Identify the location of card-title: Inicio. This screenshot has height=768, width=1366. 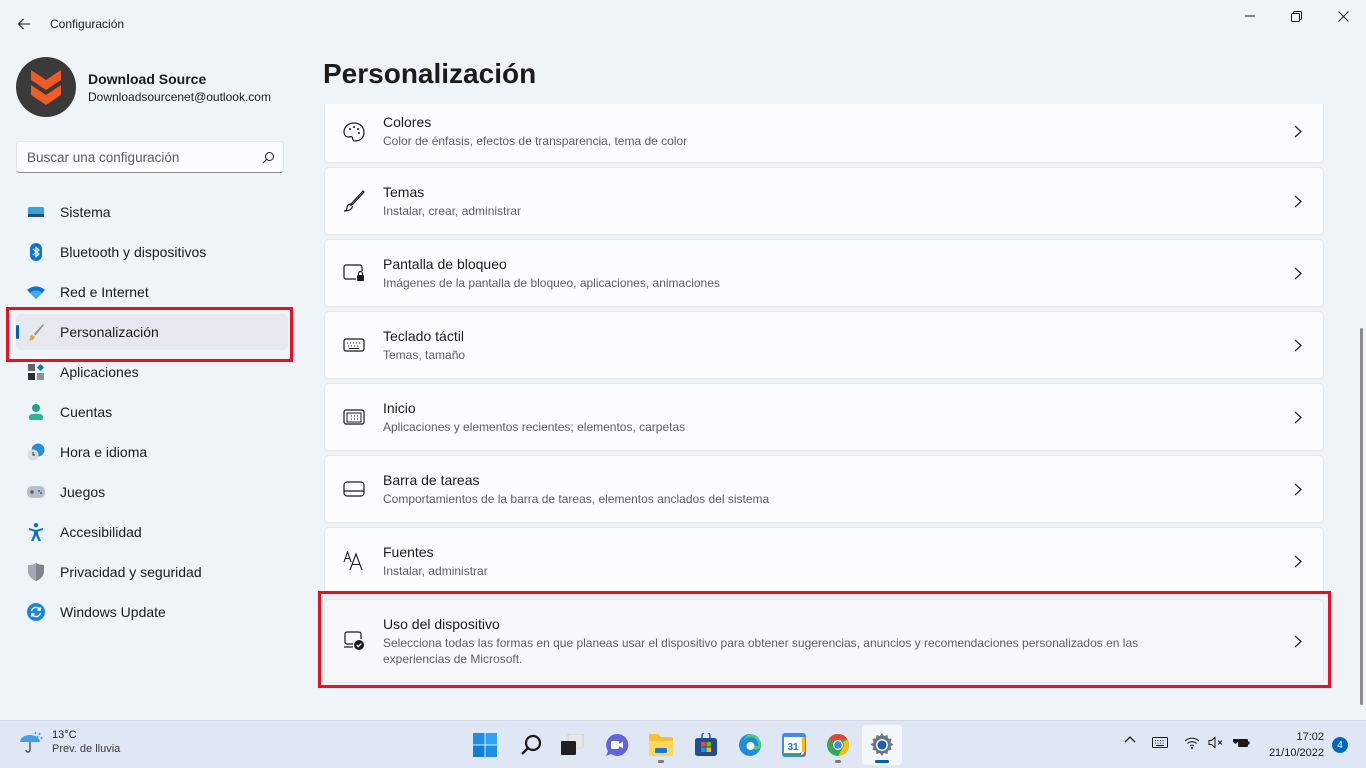
(399, 407).